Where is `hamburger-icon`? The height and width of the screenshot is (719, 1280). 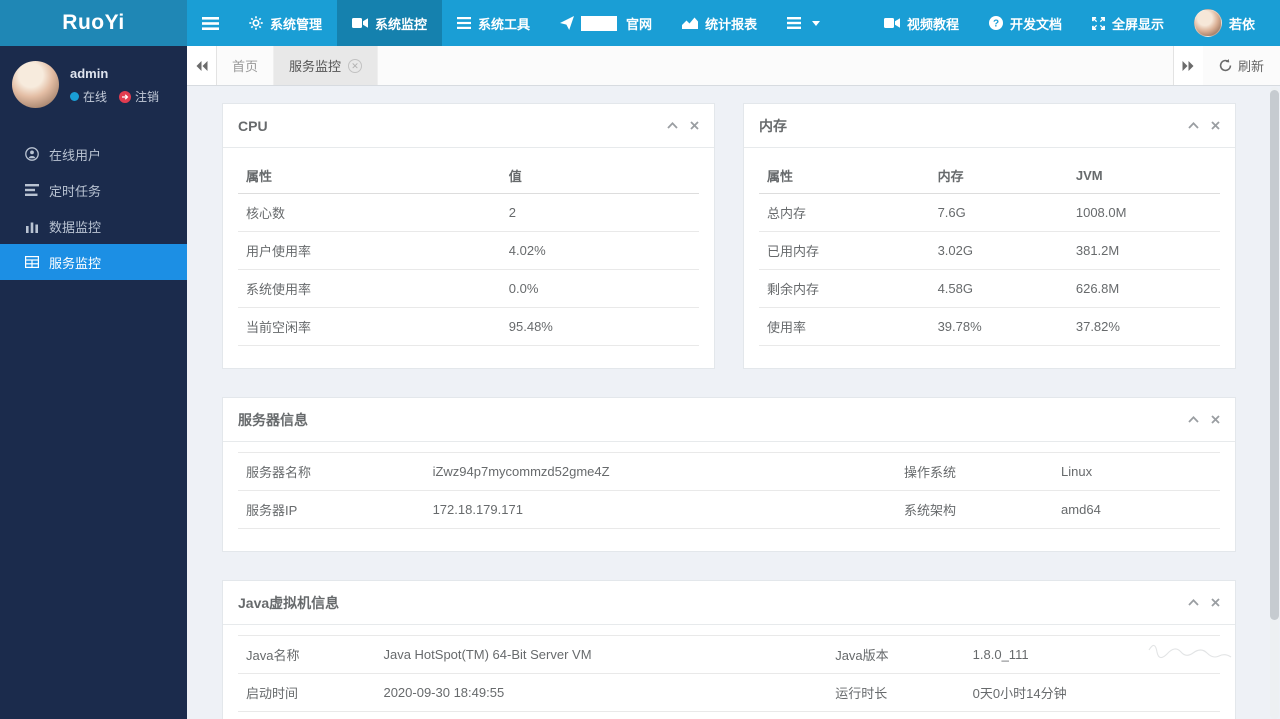
hamburger-icon is located at coordinates (210, 23).